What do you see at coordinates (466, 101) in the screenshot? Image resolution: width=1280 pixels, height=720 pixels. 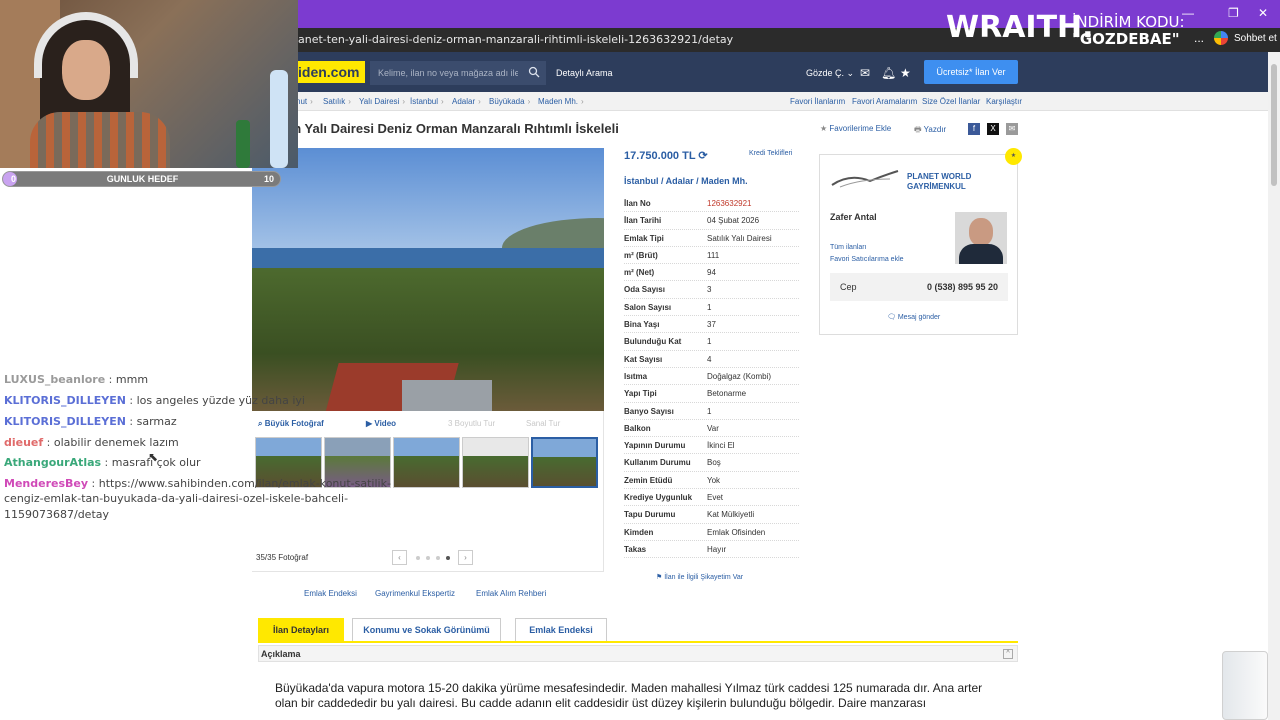 I see `breadcrumb-item: Adalar ›` at bounding box center [466, 101].